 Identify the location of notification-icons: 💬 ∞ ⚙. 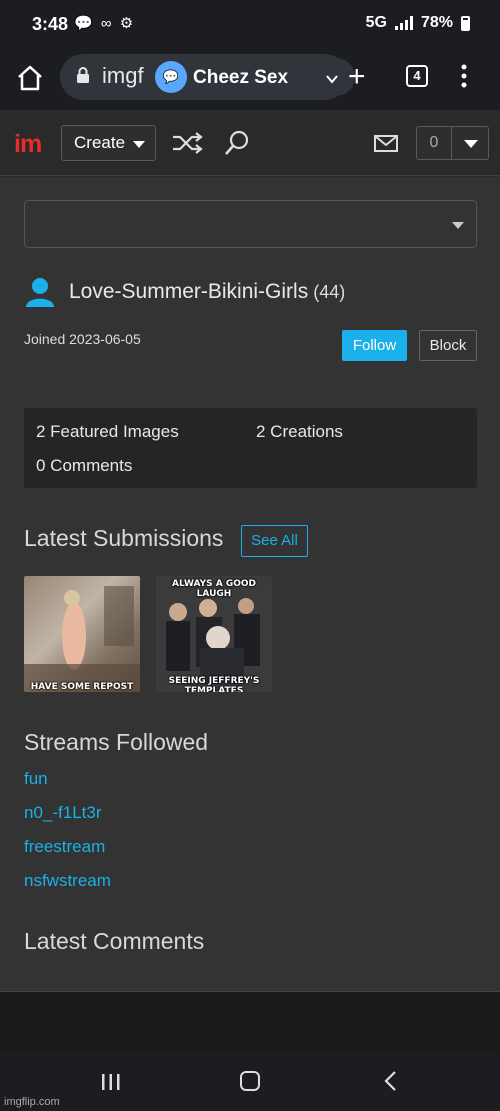
(105, 23).